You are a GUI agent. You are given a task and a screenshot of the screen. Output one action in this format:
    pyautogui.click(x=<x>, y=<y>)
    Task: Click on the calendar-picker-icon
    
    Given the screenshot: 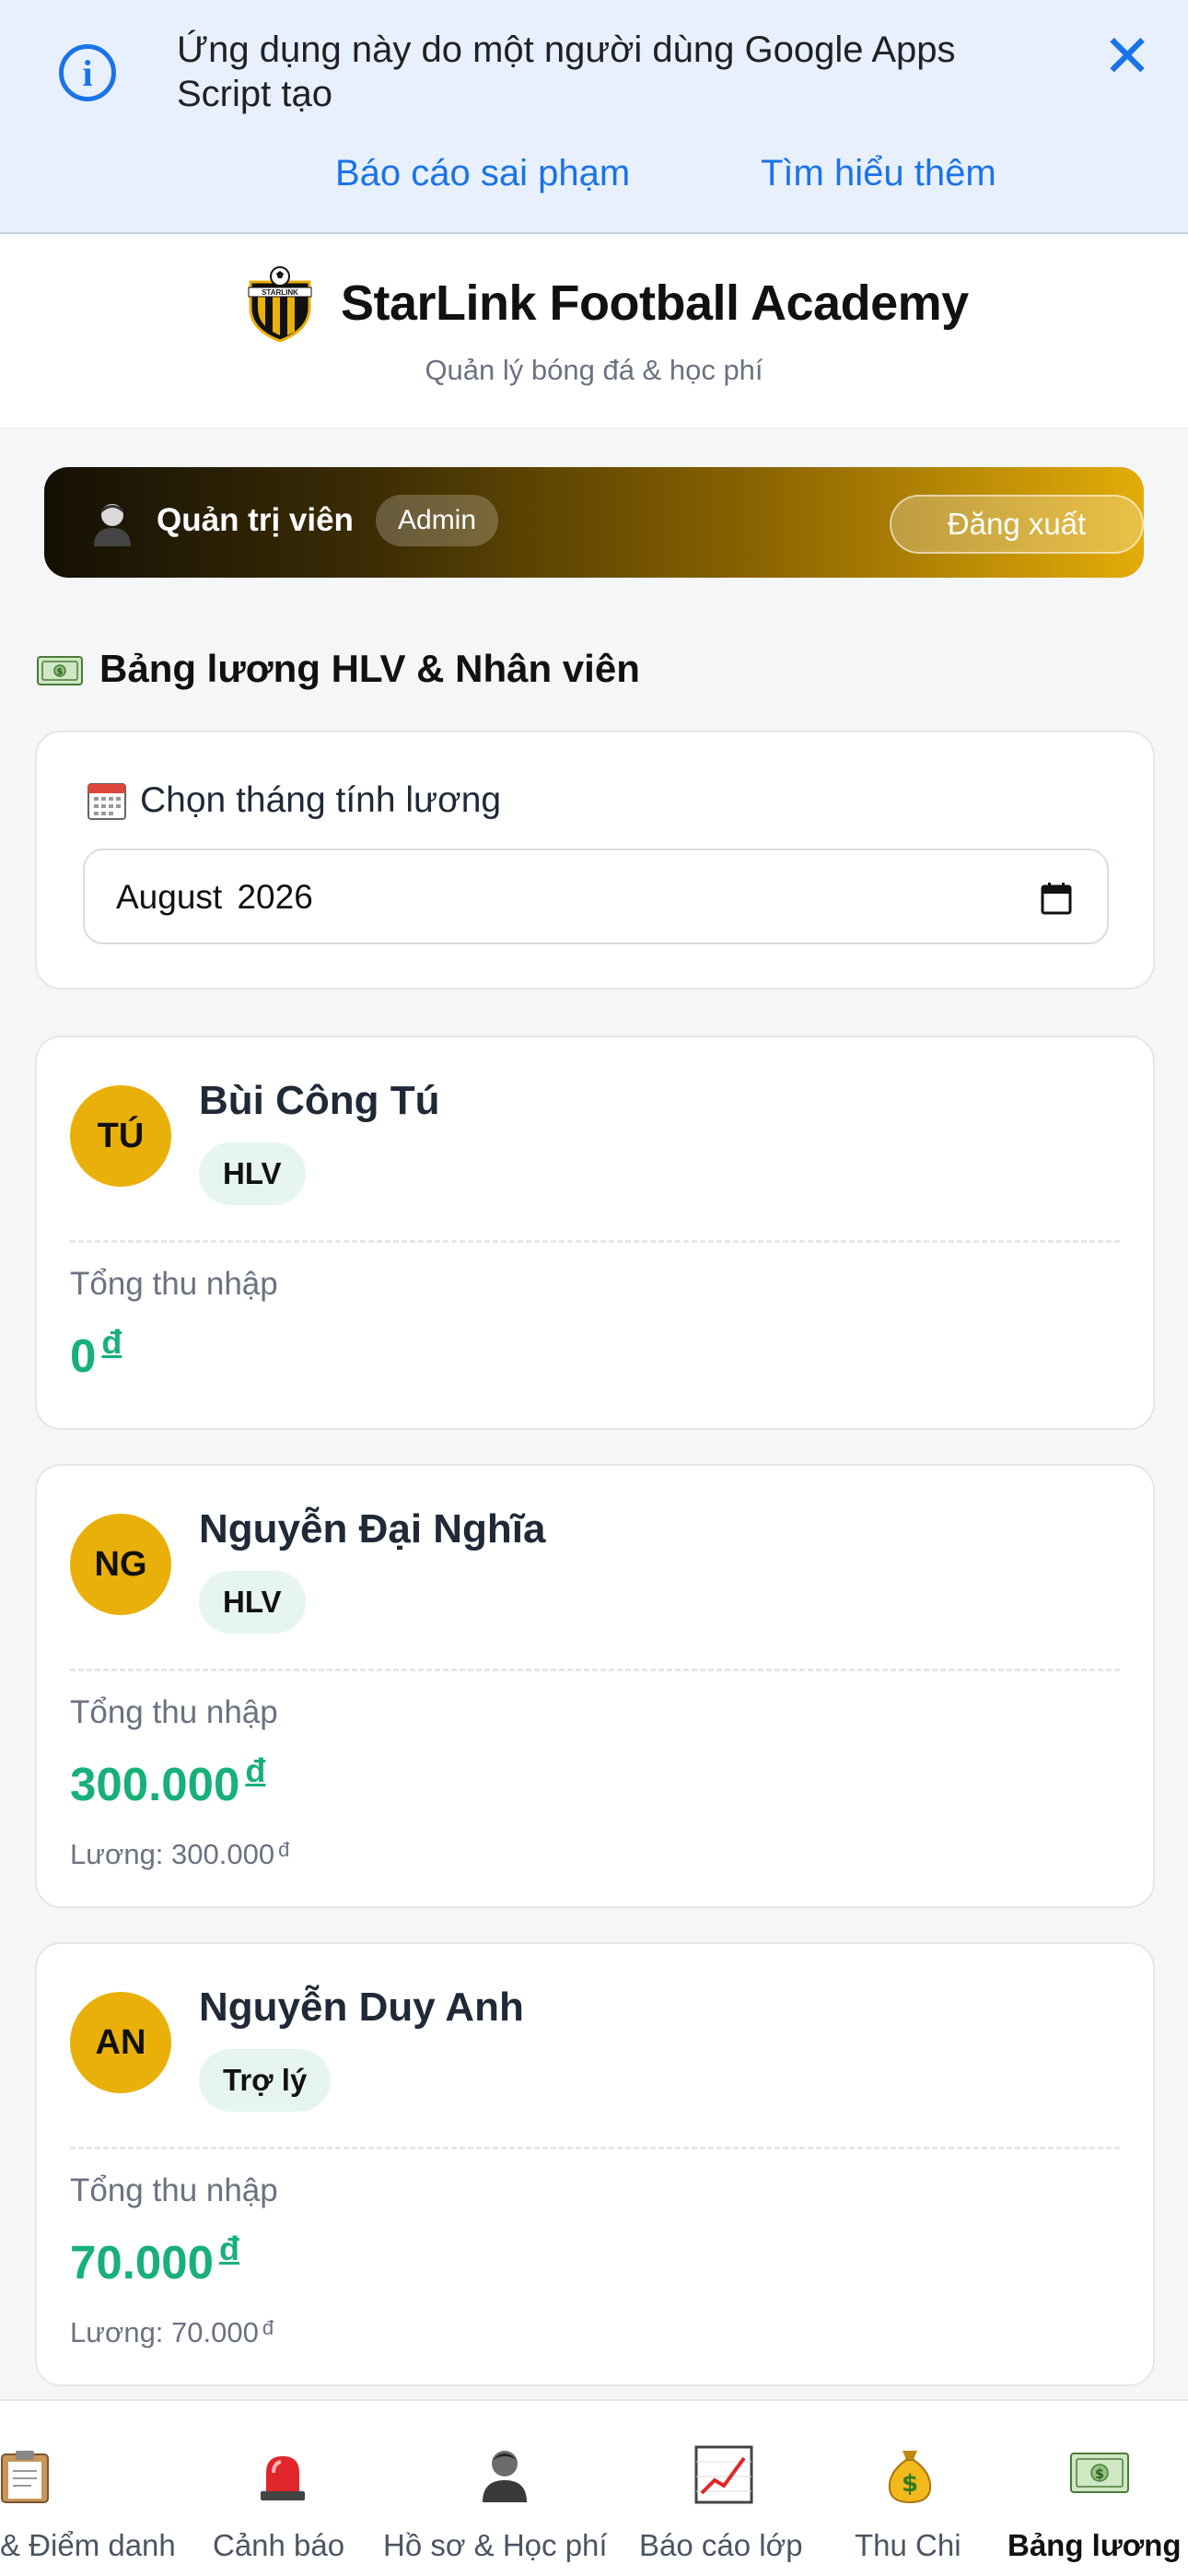 What is the action you would take?
    pyautogui.click(x=1056, y=898)
    